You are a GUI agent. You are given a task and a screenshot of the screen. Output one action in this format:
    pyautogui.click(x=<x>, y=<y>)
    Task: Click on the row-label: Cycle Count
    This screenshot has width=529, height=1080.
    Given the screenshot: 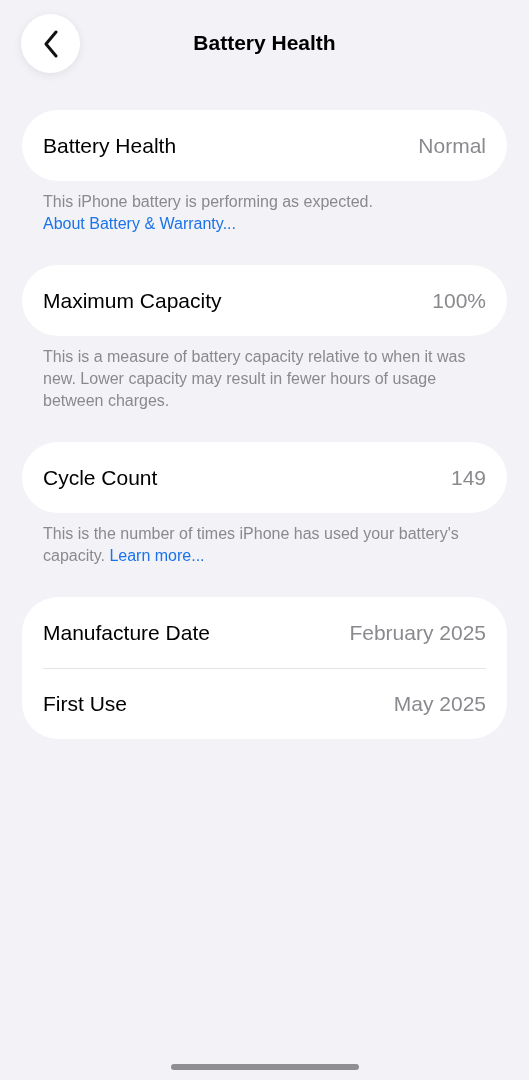 What is the action you would take?
    pyautogui.click(x=100, y=477)
    